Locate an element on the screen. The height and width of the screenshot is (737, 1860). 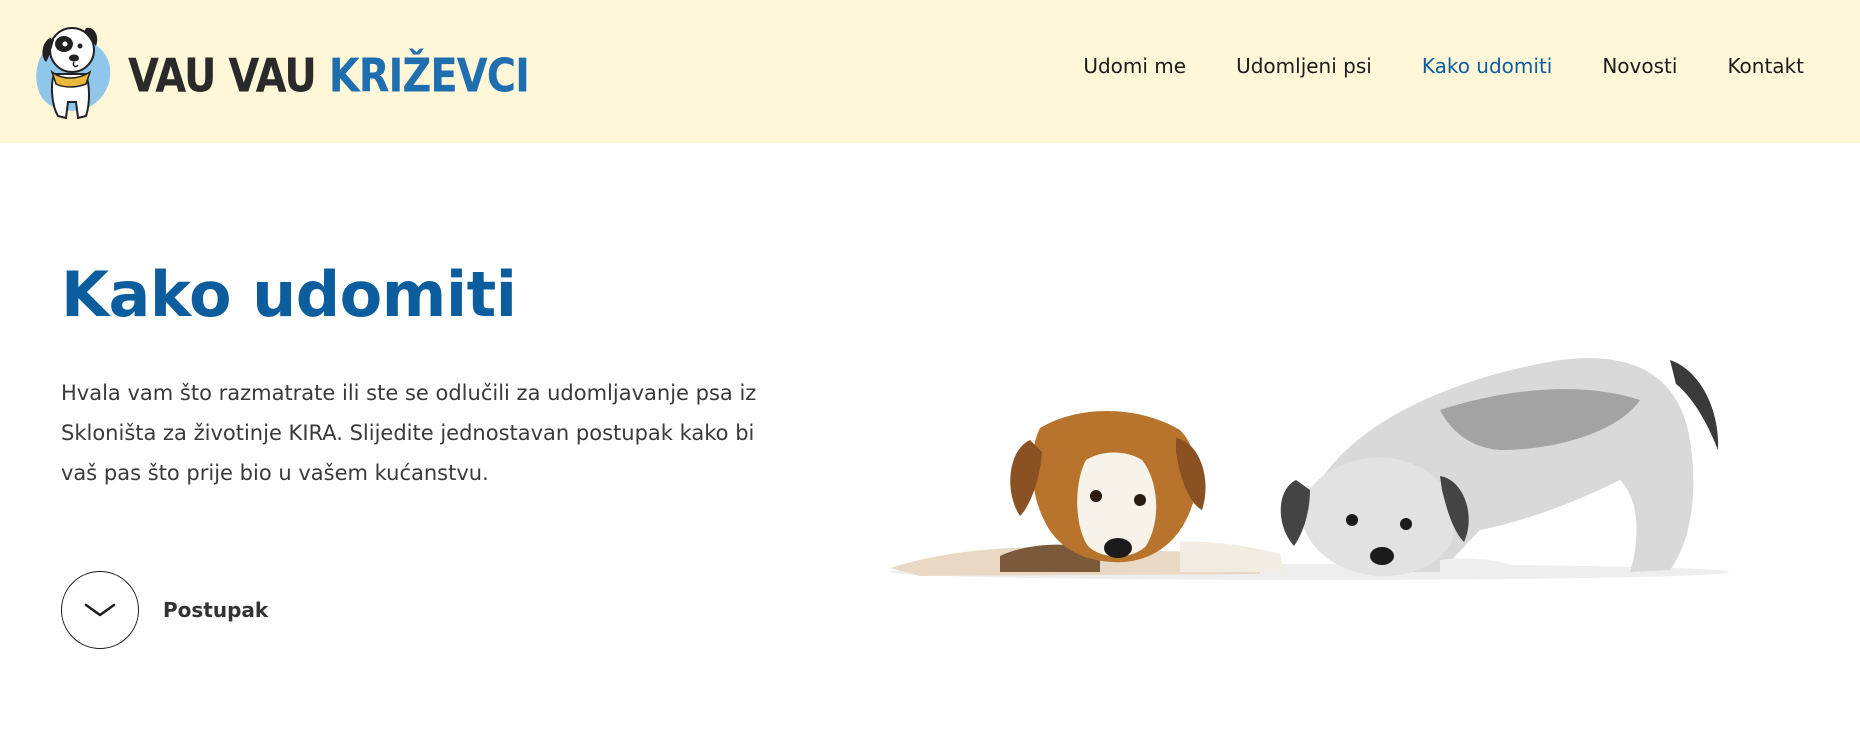
logo-wordmark: VAU VAU KRIŽEVCI is located at coordinates (329, 76).